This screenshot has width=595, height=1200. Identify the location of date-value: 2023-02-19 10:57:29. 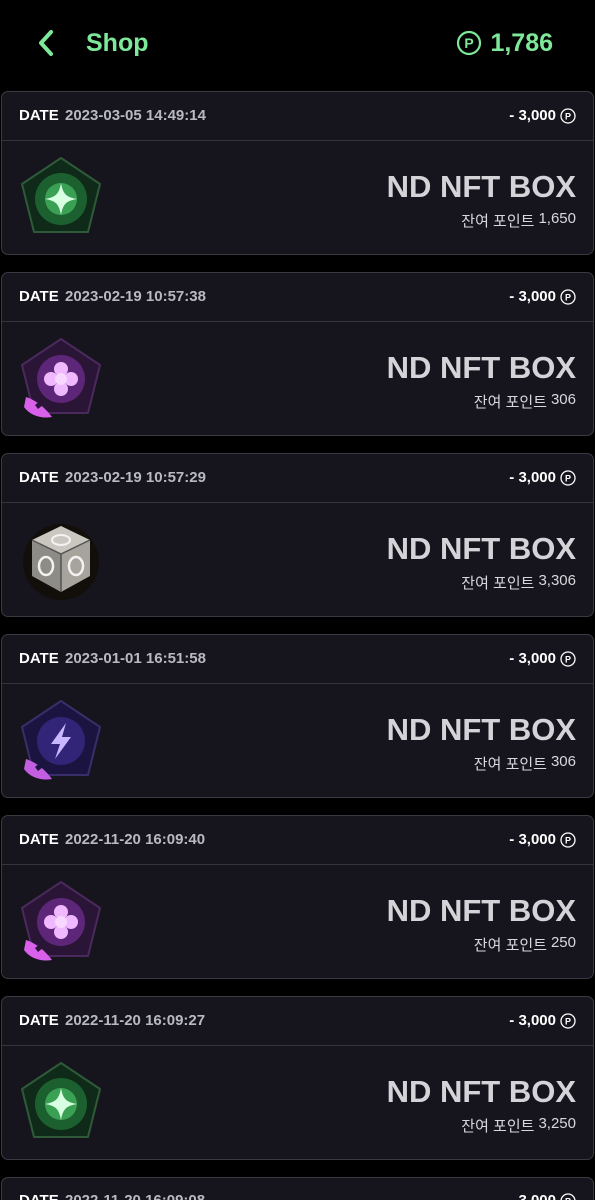
(135, 477).